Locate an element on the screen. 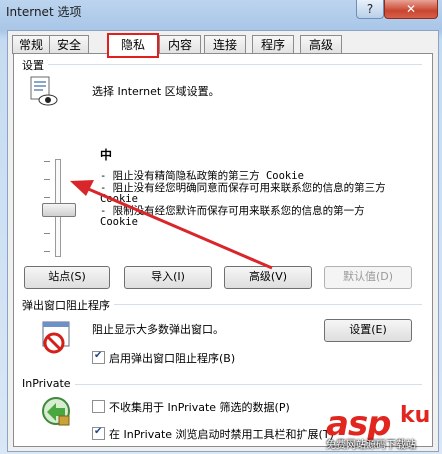  watermark-caption: 免费网站源码下载站 is located at coordinates (371, 445).